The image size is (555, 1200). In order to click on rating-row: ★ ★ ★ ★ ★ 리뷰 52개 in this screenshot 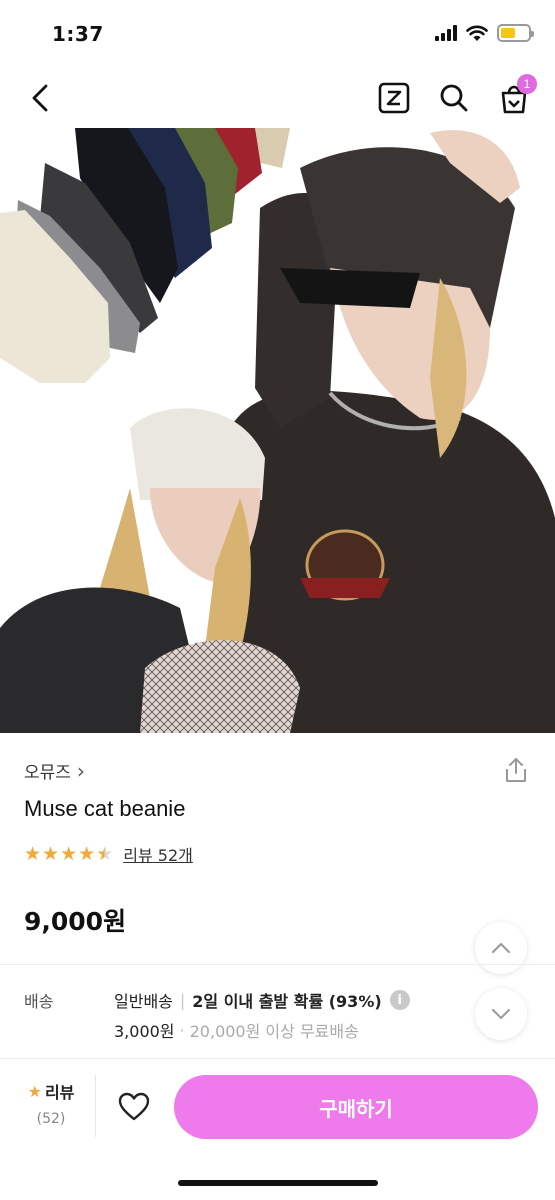, I will do `click(108, 854)`.